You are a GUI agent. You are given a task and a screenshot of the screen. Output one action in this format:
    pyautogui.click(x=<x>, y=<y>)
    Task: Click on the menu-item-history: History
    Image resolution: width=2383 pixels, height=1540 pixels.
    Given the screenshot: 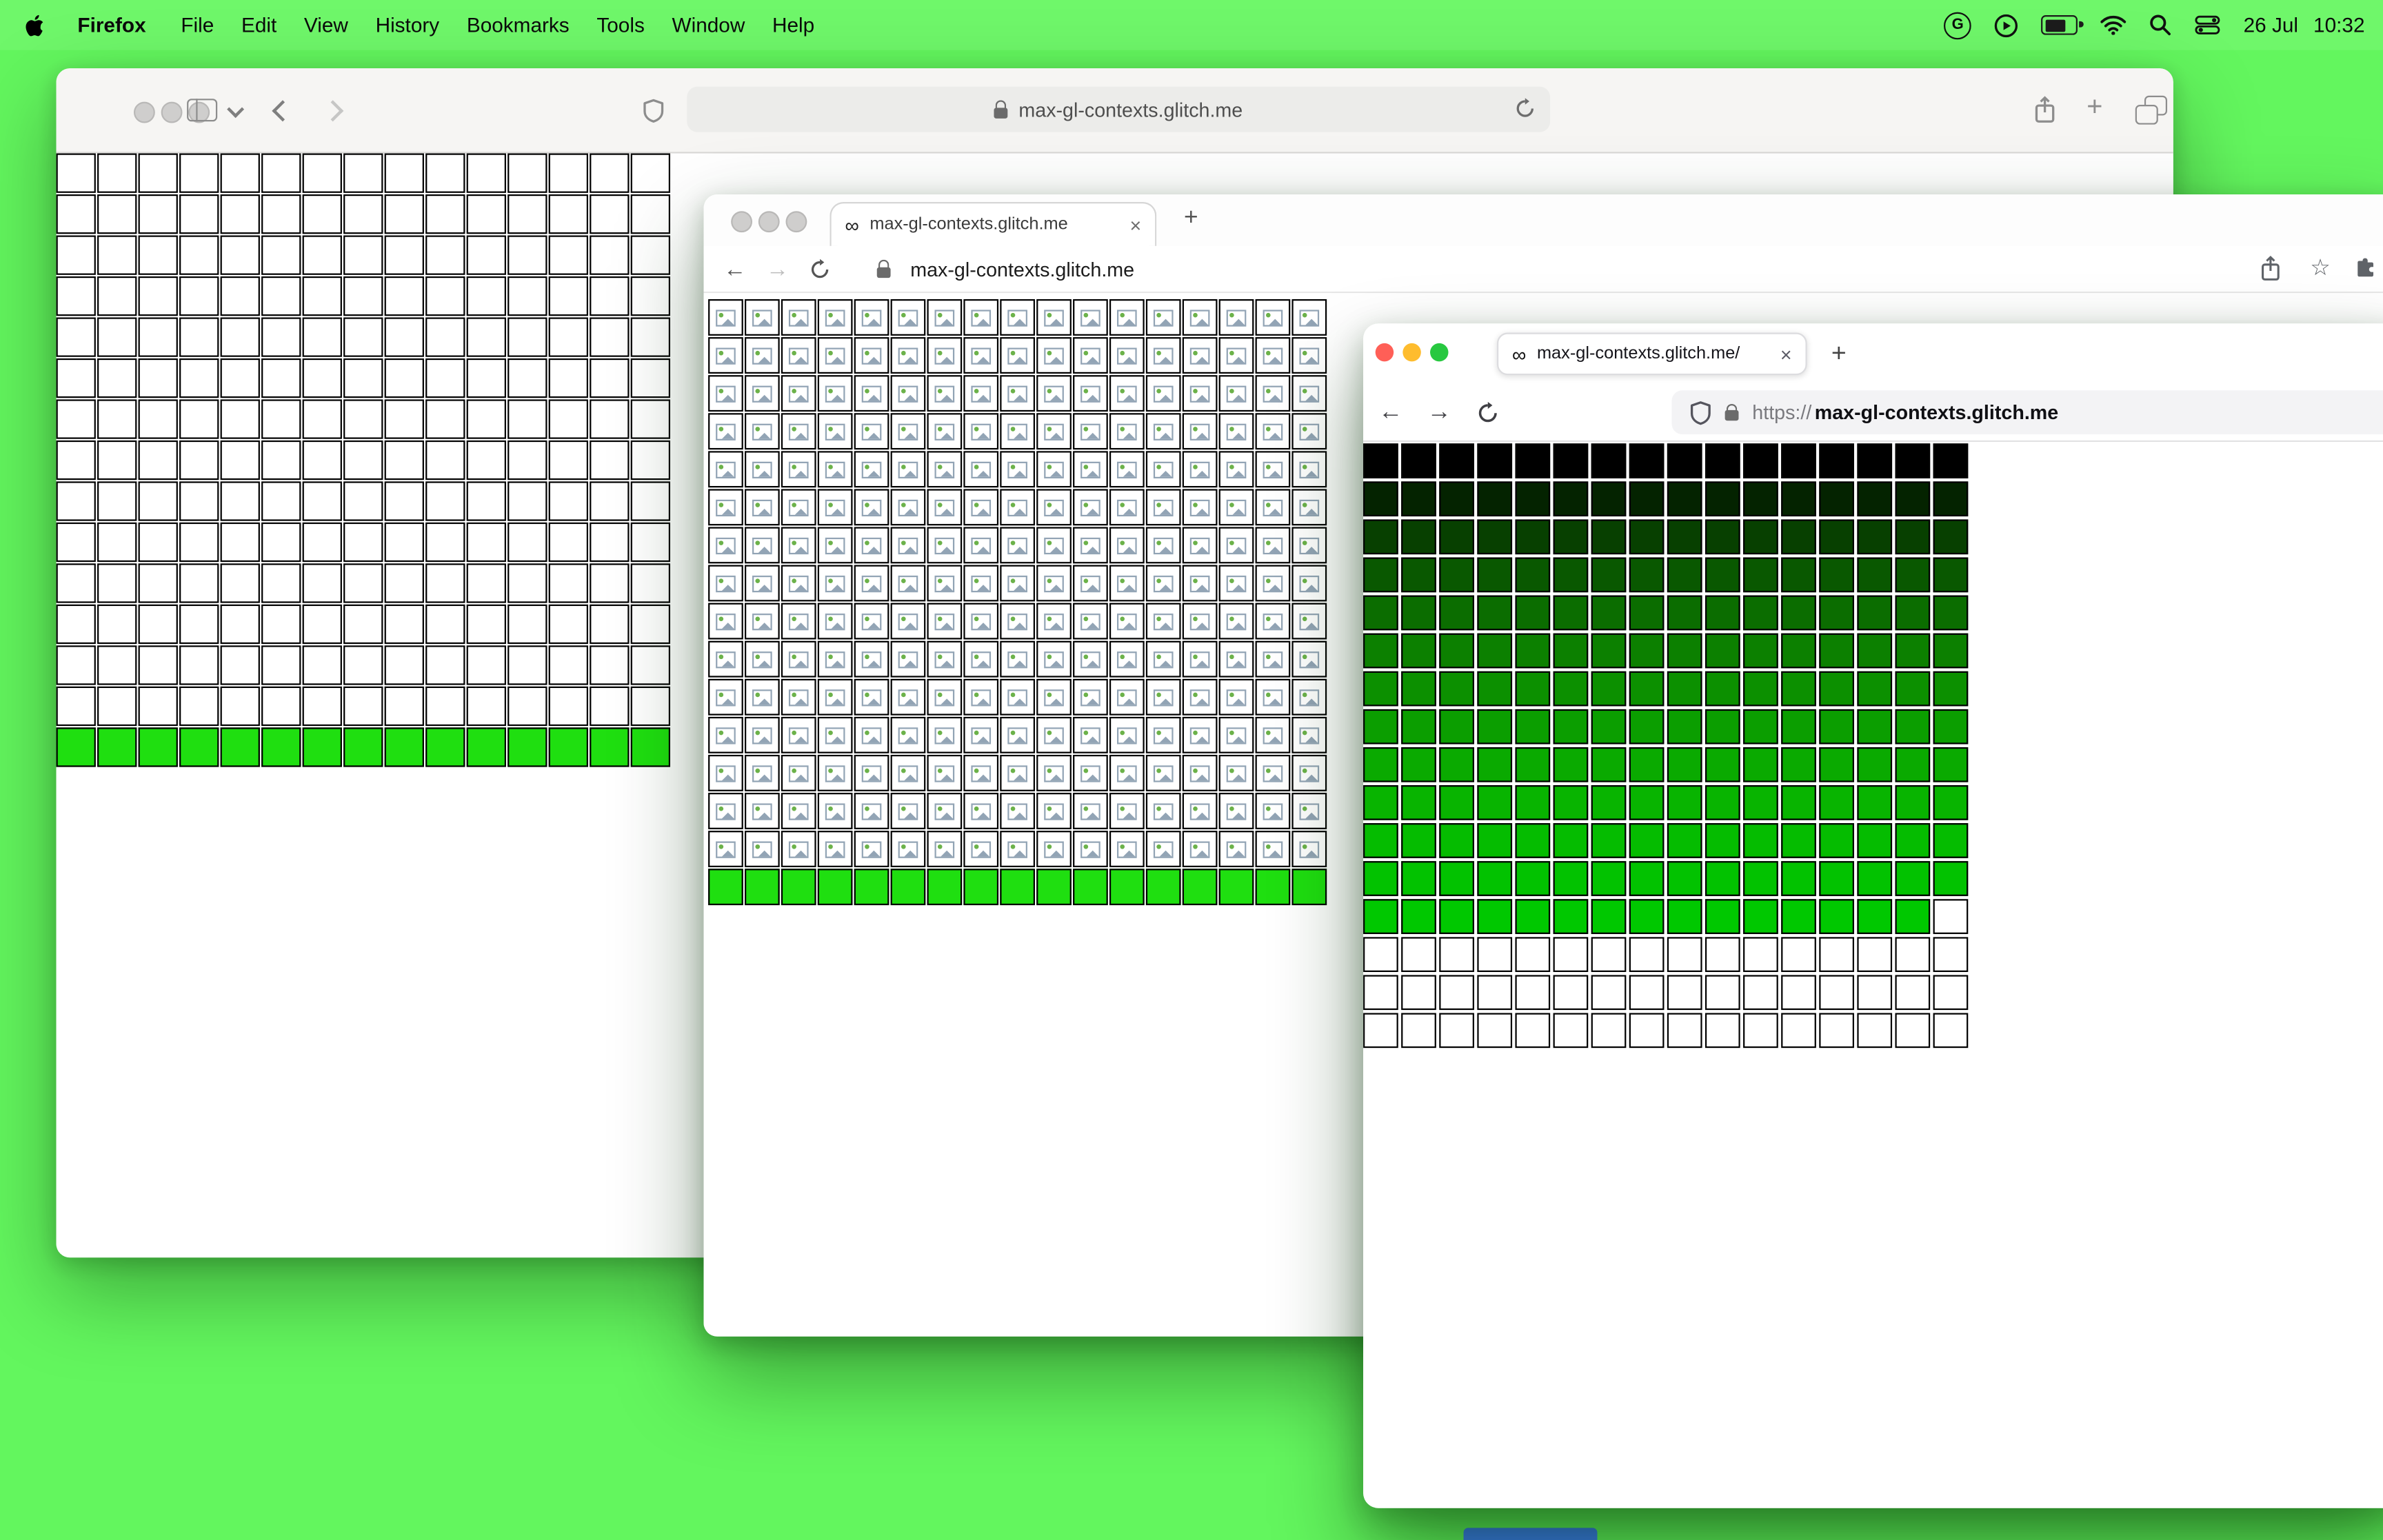 What is the action you would take?
    pyautogui.click(x=407, y=26)
    